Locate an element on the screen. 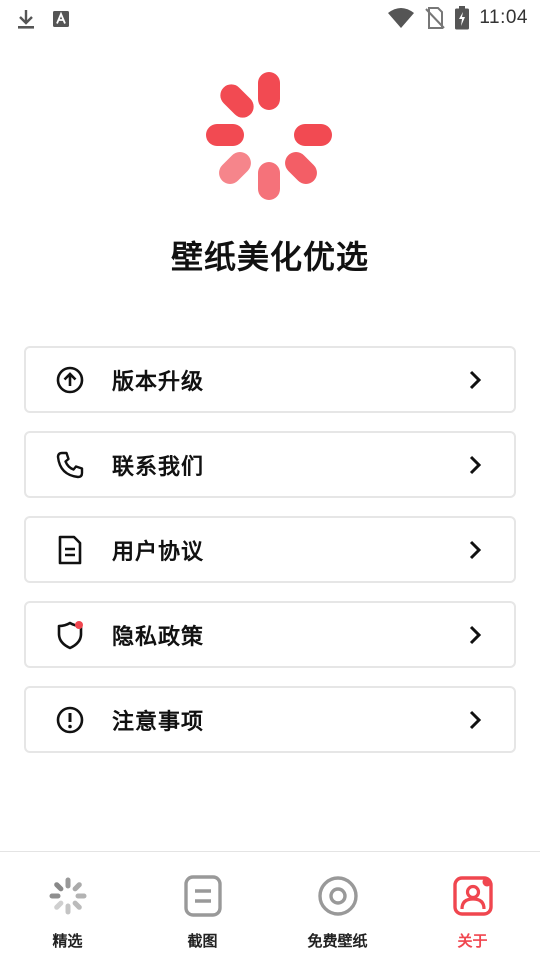  shield-icon is located at coordinates (70, 634).